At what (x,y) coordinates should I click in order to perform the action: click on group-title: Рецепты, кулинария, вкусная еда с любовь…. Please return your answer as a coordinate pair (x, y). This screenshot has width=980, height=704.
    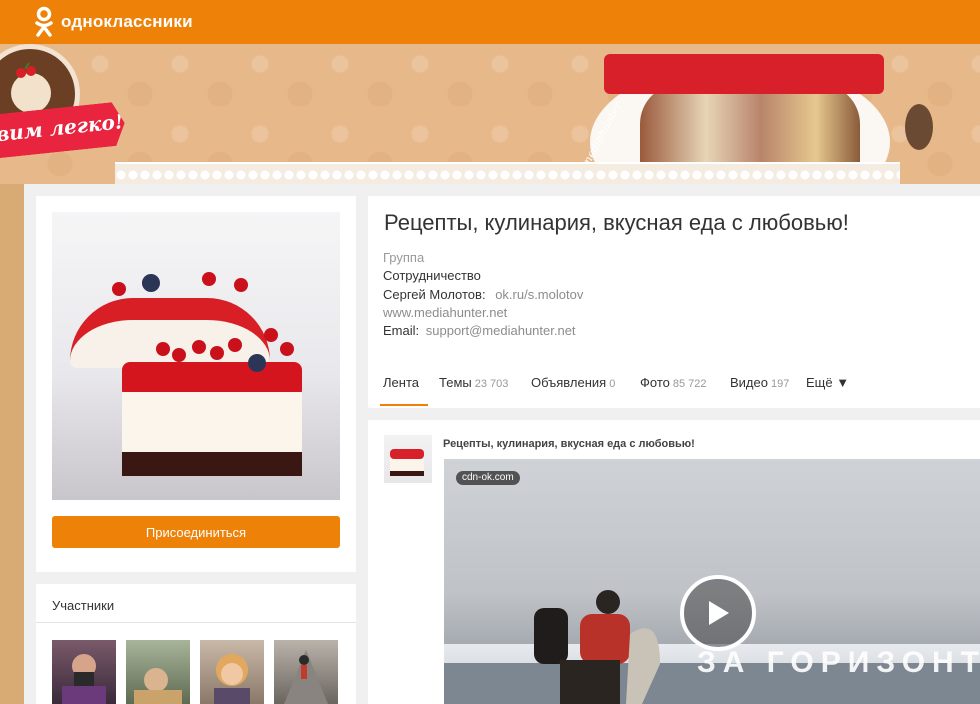
    Looking at the image, I should click on (616, 222).